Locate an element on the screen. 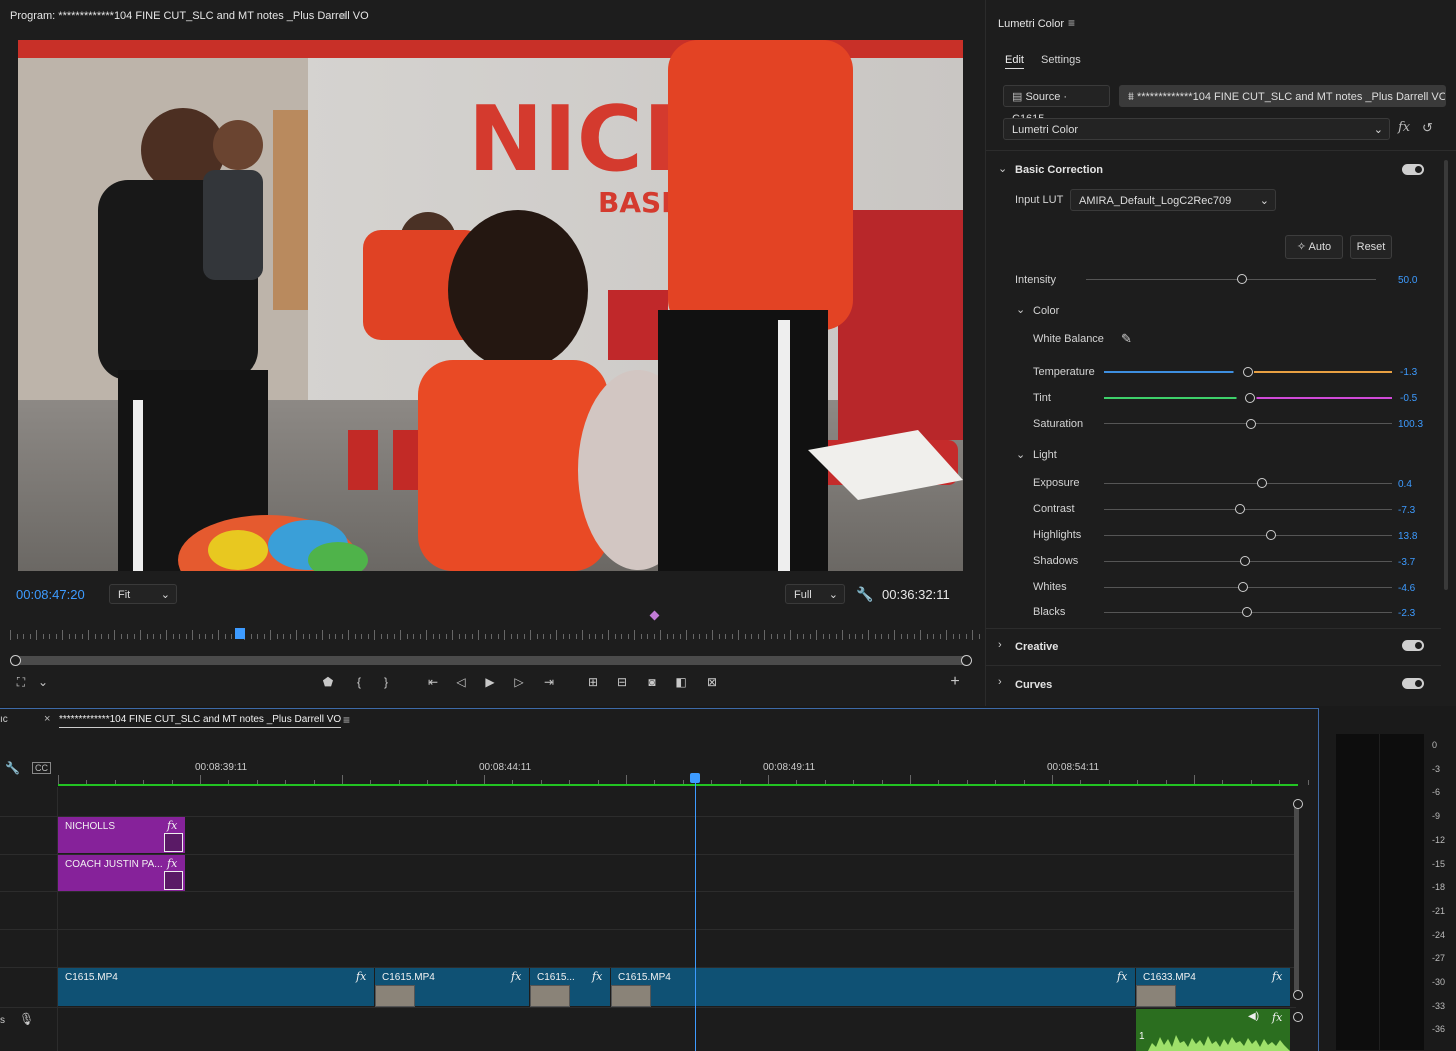 The height and width of the screenshot is (1051, 1456). exposure-slider is located at coordinates (1248, 483).